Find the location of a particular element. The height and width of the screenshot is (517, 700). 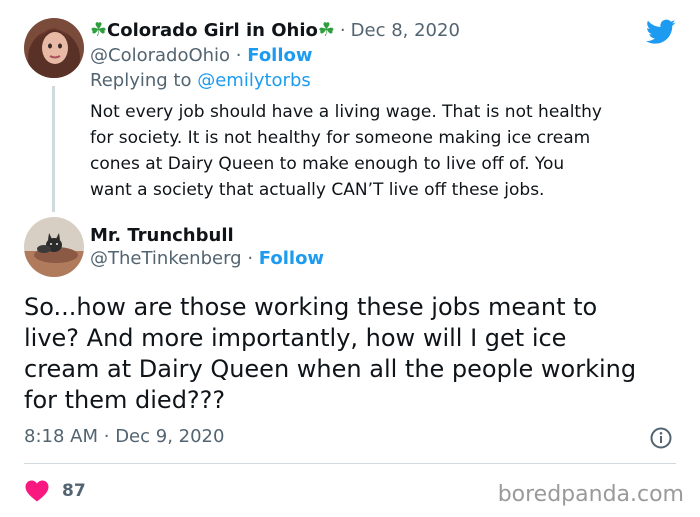

tweet2-follow-button: Follow is located at coordinates (291, 258).